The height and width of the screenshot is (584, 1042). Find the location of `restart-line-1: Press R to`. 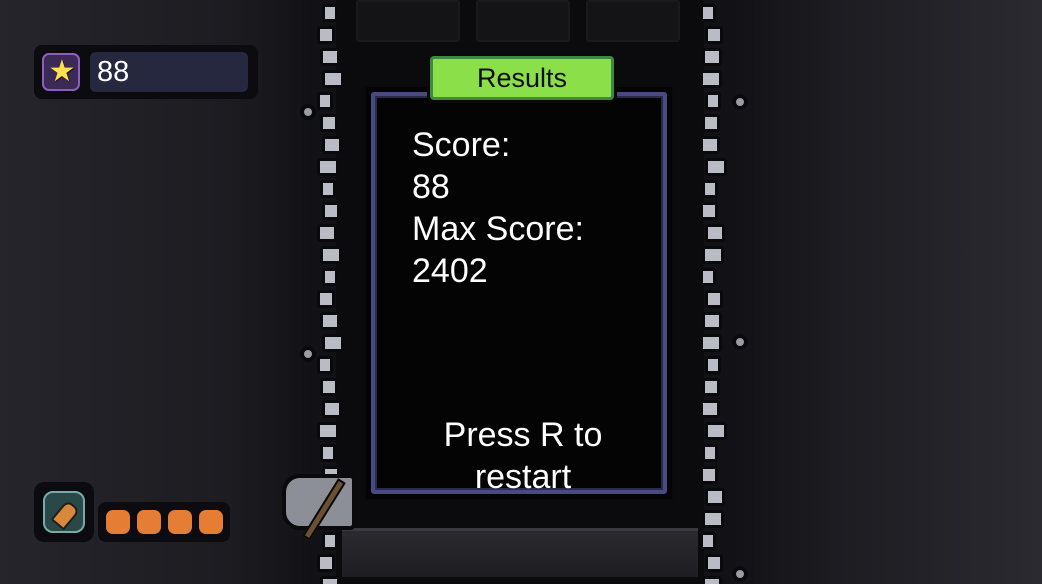

restart-line-1: Press R to is located at coordinates (523, 435).